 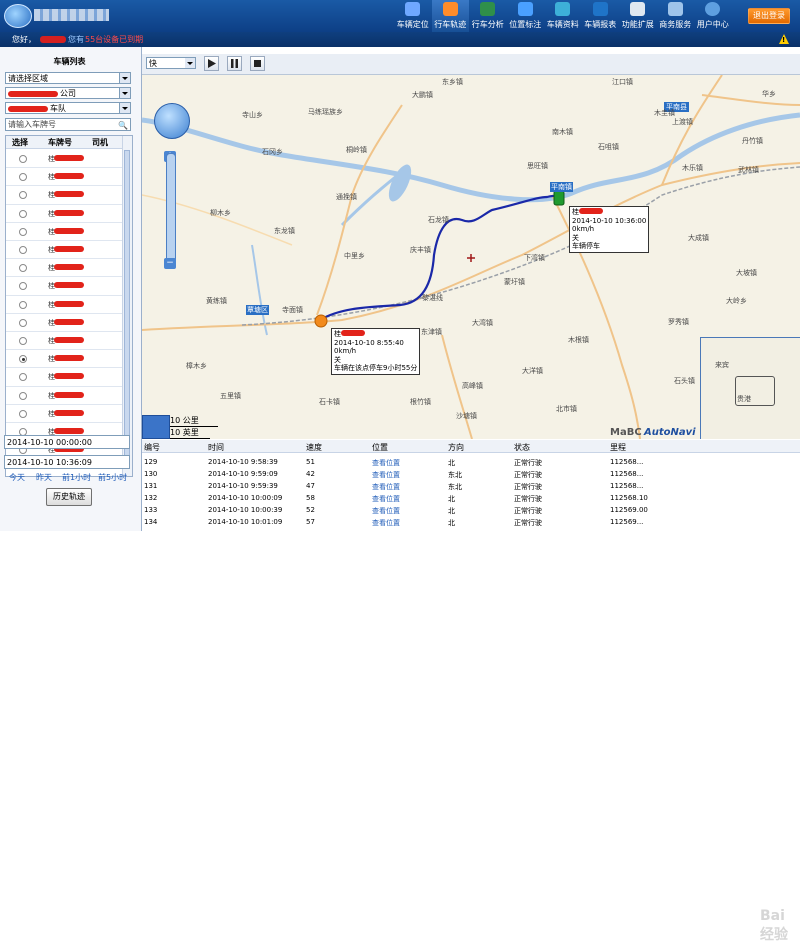 I want to click on quick-yesterday-link: 昨天, so click(x=44, y=477).